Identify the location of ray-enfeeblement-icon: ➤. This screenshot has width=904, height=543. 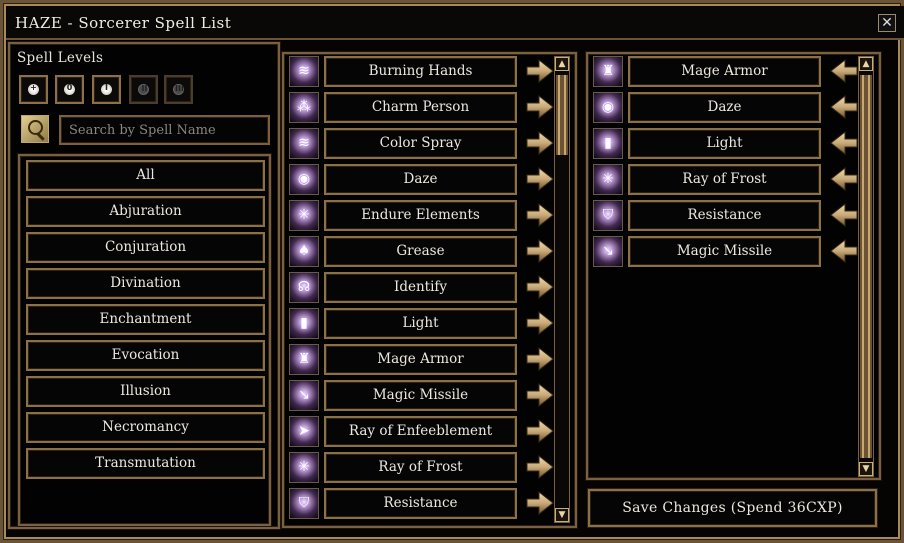
(304, 431).